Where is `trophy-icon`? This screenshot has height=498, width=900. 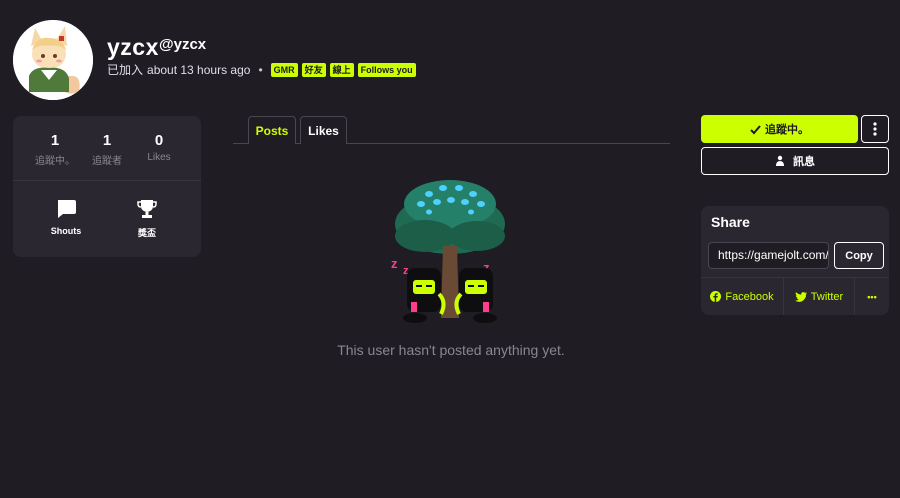
trophy-icon is located at coordinates (147, 209).